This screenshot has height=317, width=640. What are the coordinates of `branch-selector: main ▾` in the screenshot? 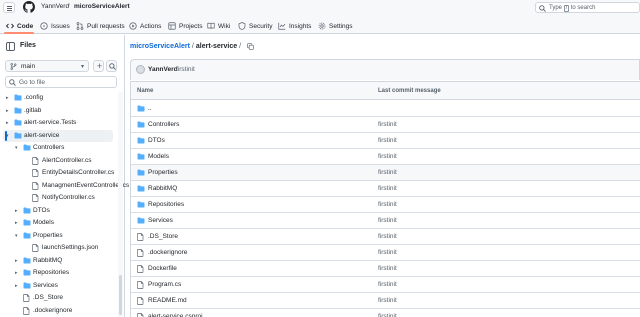 It's located at (47, 66).